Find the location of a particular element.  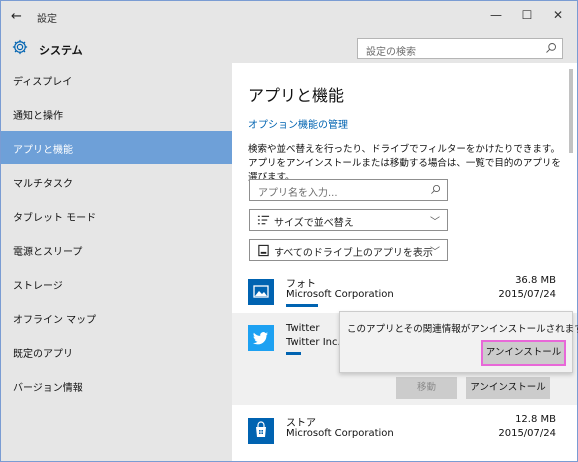

title-bar: ← 設定 — ☐ ✕ is located at coordinates (289, 17).